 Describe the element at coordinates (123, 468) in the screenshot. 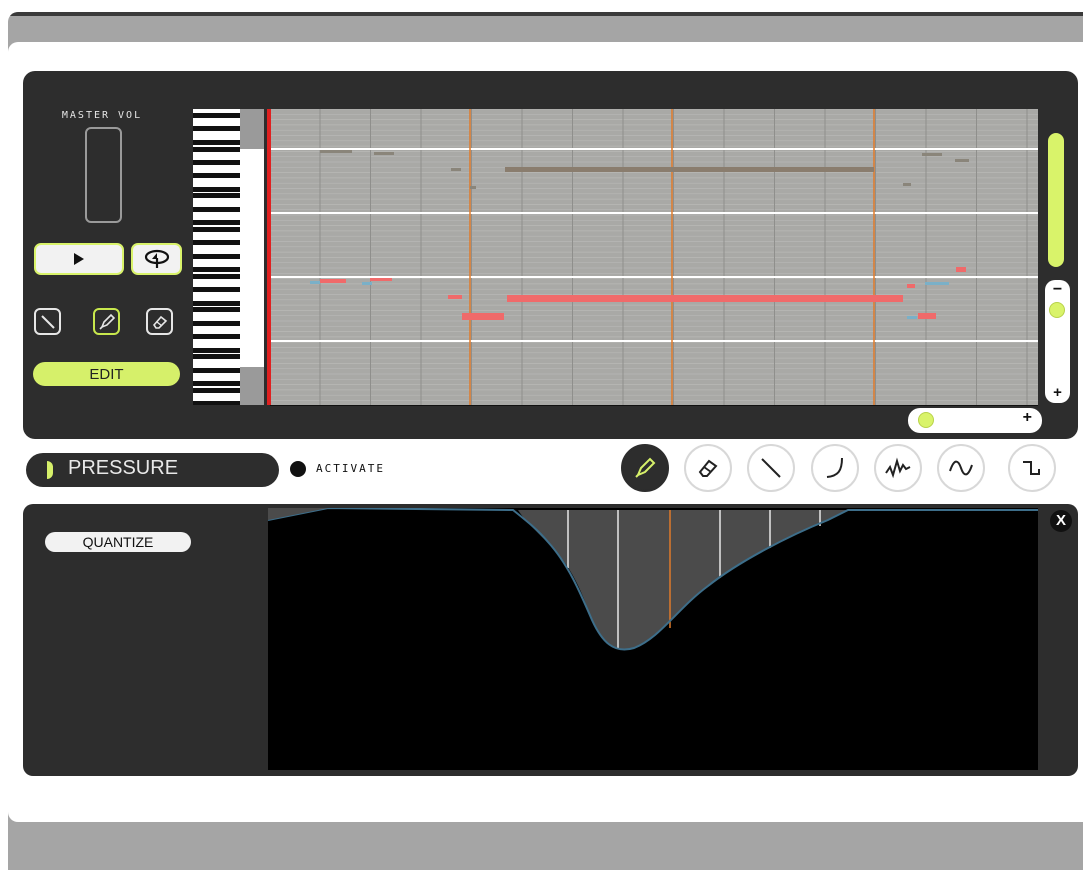

I see `automation-parameter-label: PRESSURE` at that location.